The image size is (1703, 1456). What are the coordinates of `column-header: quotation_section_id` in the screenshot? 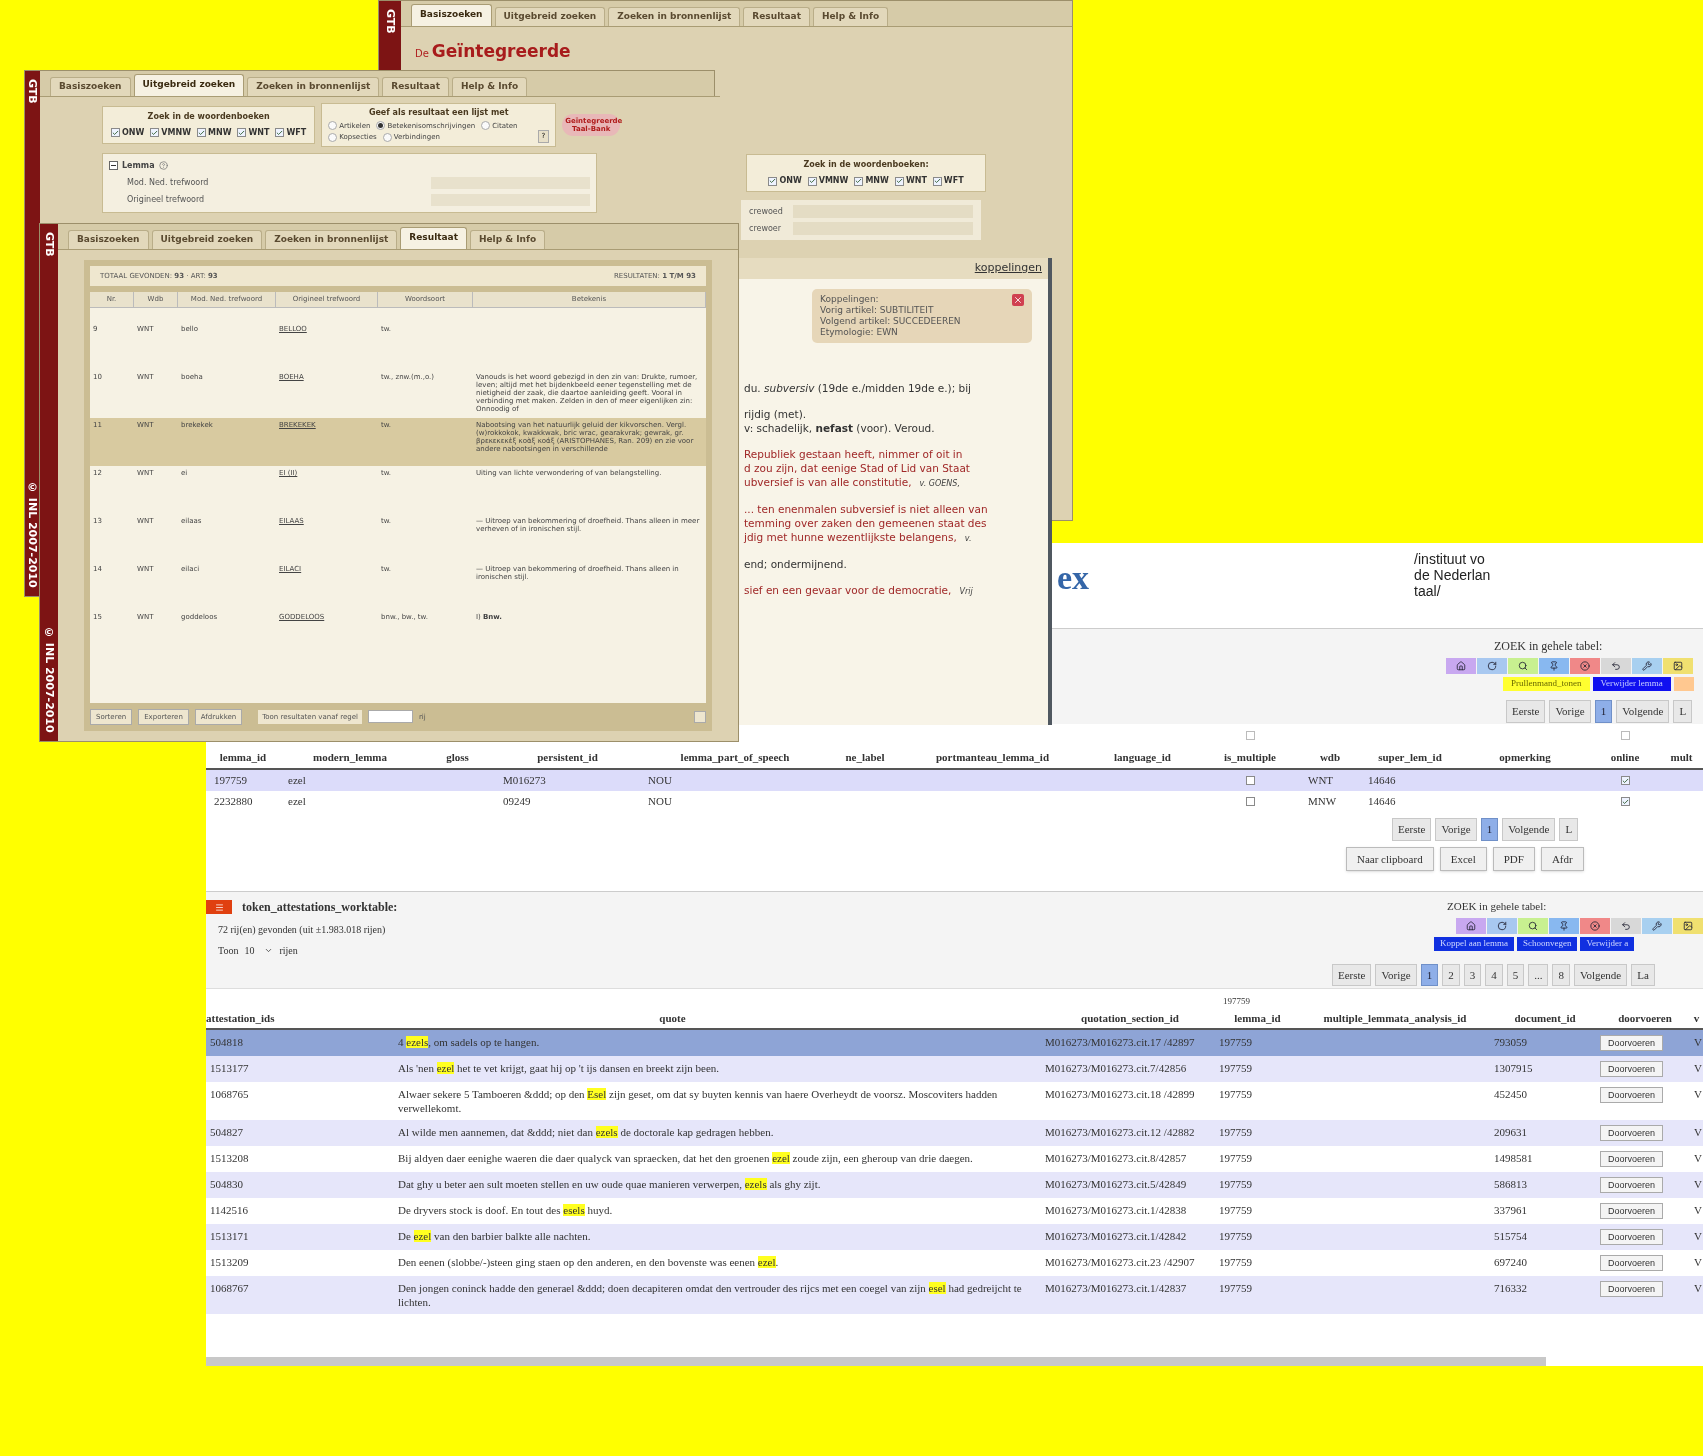 It's located at (1130, 1018).